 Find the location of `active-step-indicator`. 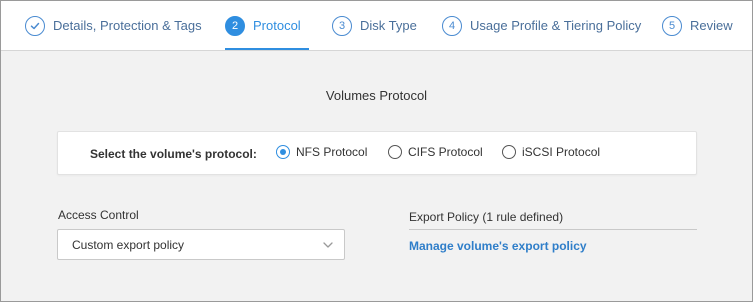

active-step-indicator is located at coordinates (267, 49).